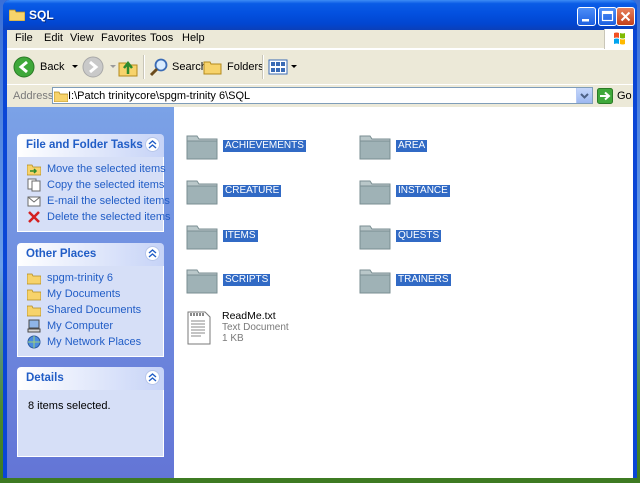  I want to click on menu-view: View, so click(82, 38).